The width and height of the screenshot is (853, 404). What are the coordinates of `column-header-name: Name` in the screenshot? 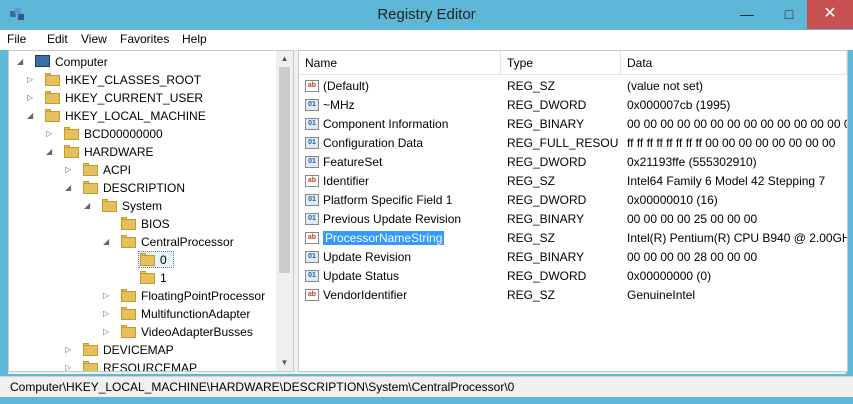 It's located at (400, 63).